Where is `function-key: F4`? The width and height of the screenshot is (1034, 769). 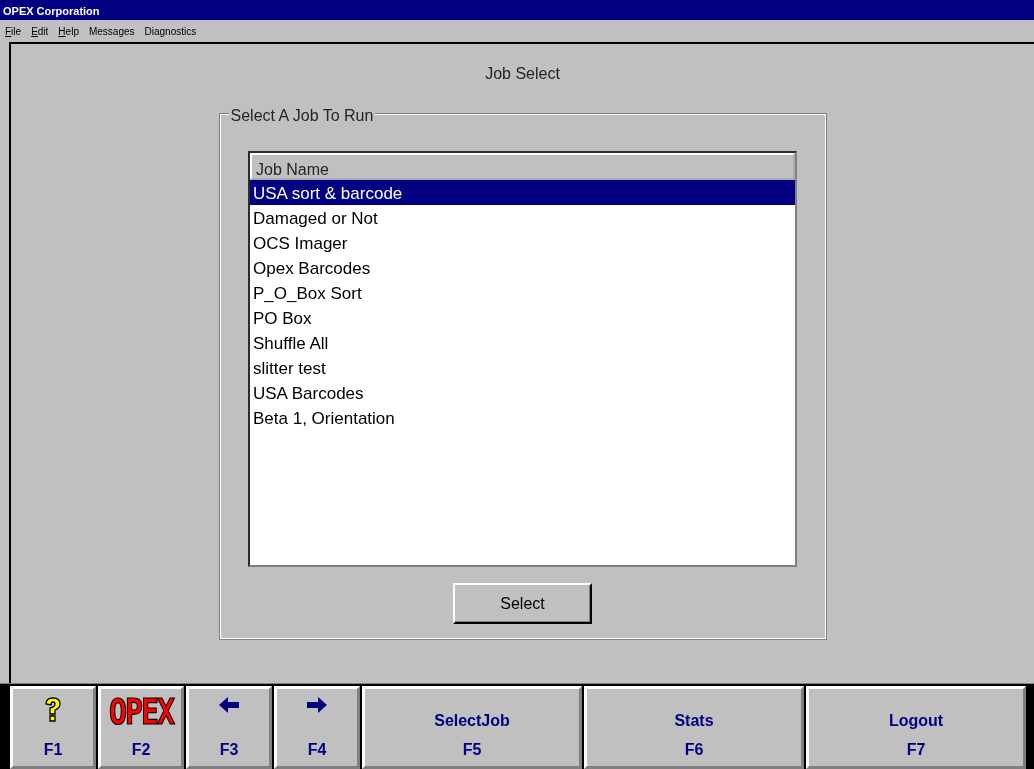
function-key: F4 is located at coordinates (317, 727).